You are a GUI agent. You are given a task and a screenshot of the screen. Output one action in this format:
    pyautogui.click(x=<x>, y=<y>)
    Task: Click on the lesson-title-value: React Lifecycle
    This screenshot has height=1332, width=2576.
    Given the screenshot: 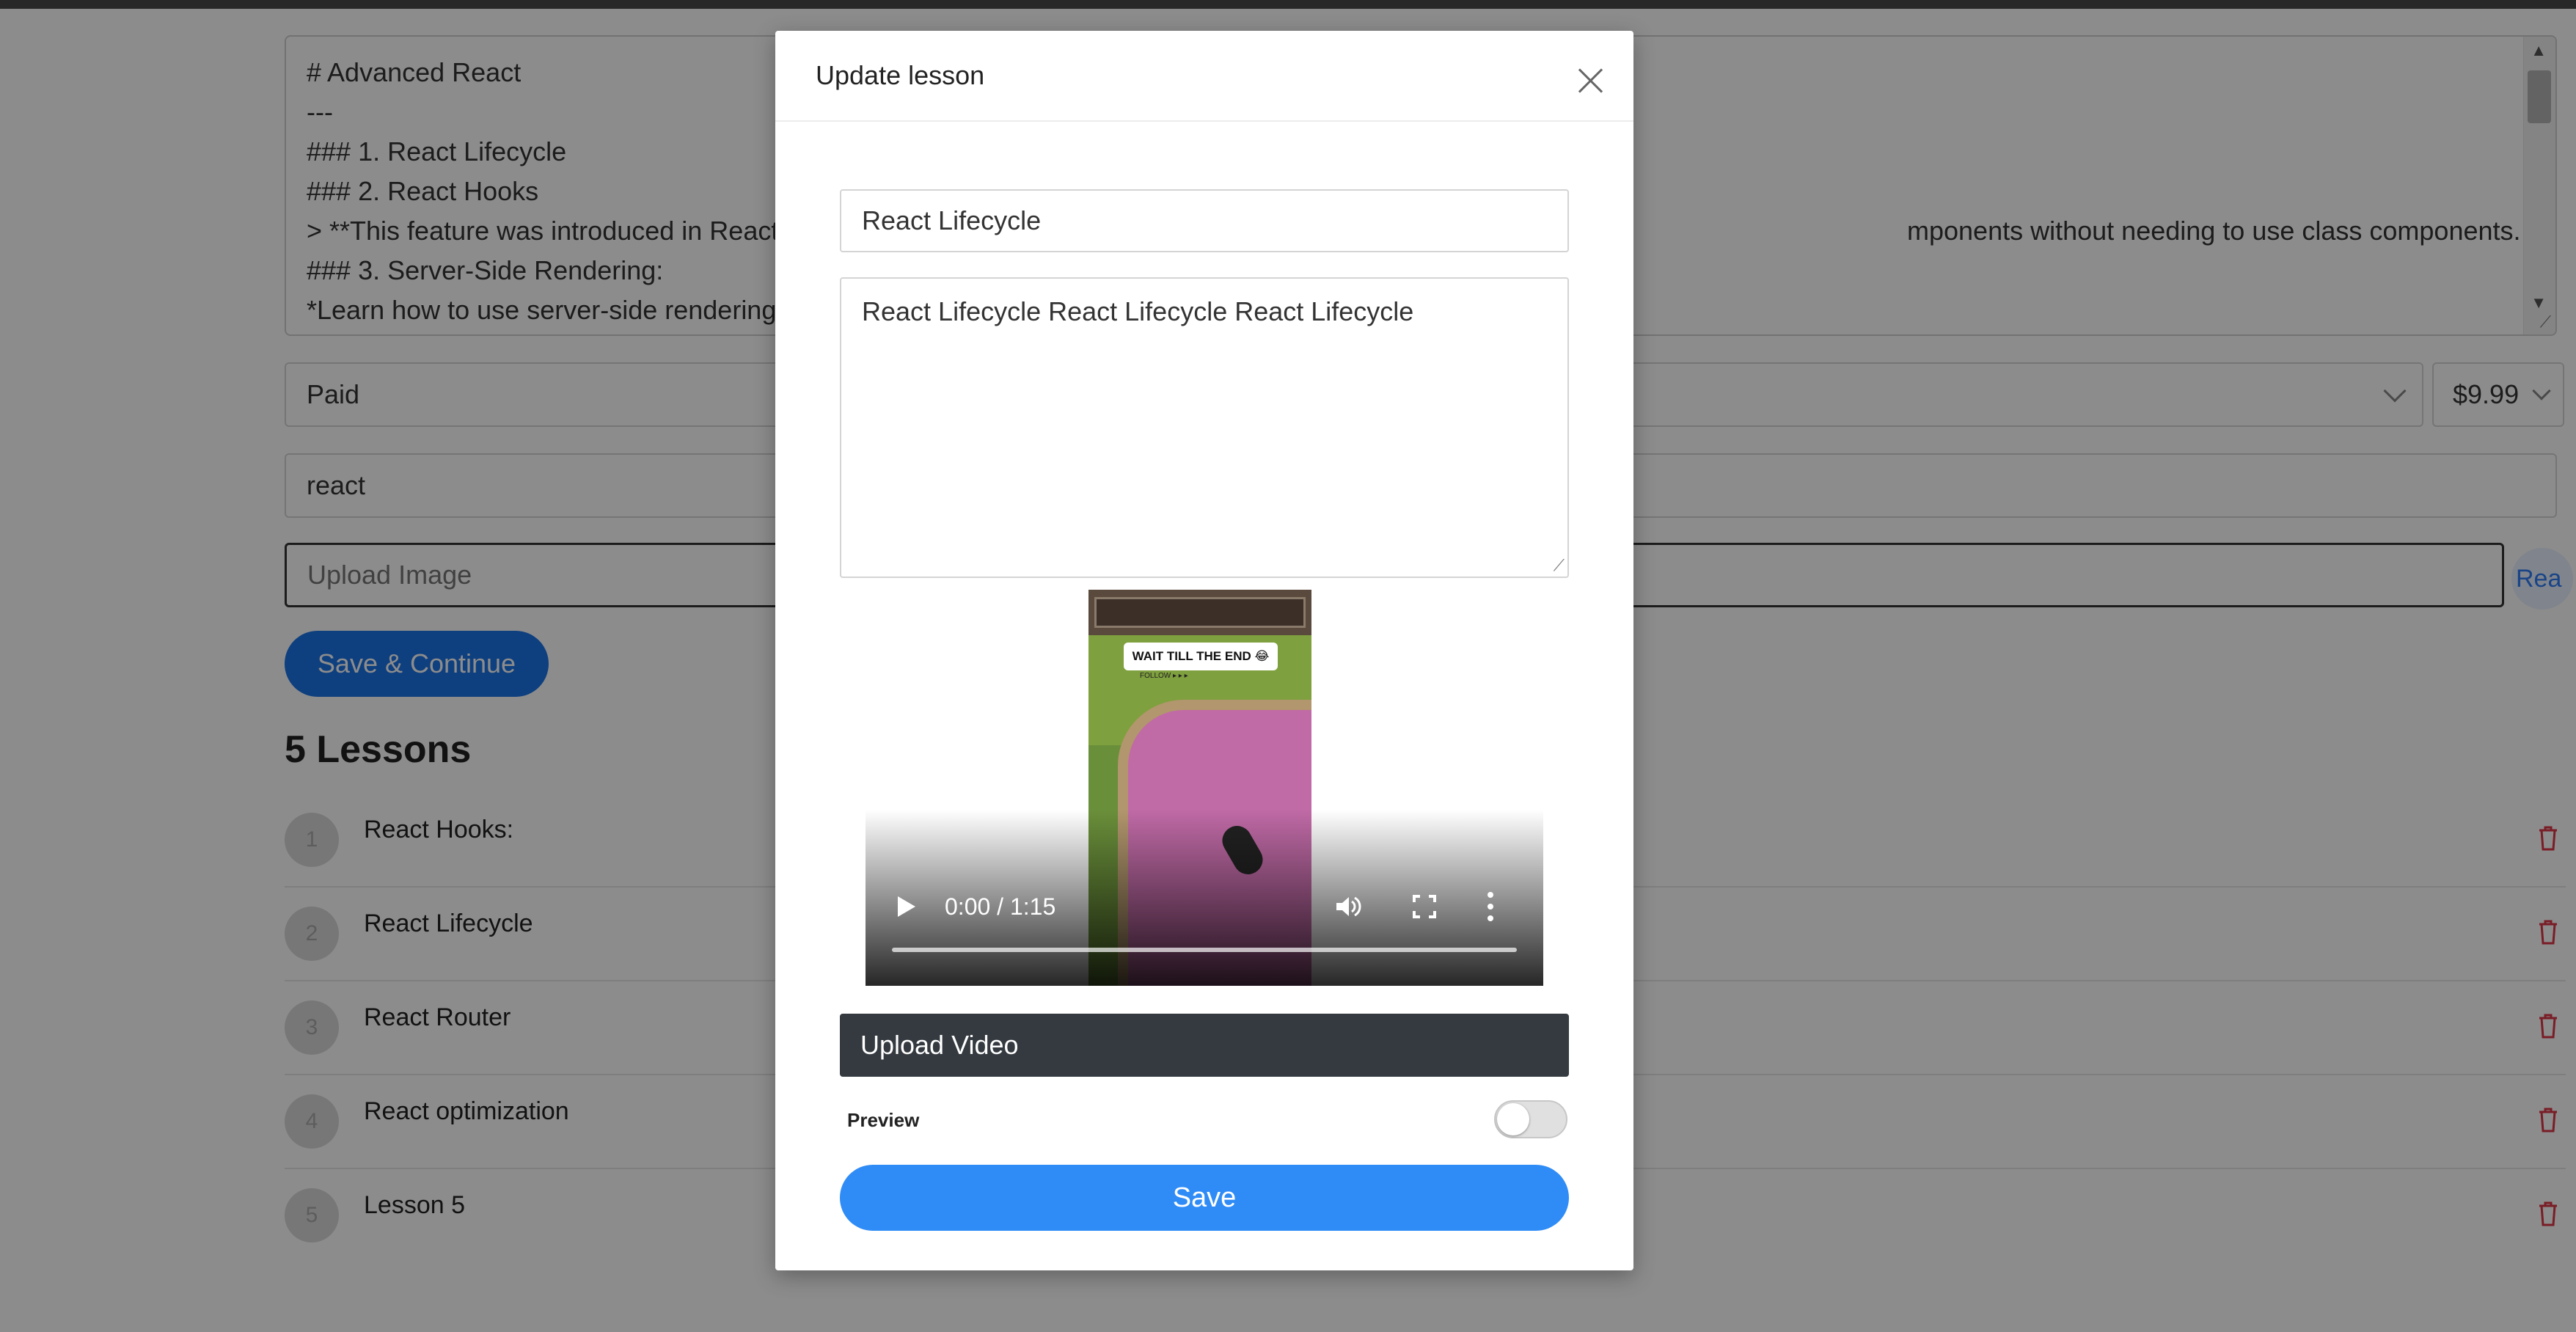 What is the action you would take?
    pyautogui.click(x=952, y=220)
    